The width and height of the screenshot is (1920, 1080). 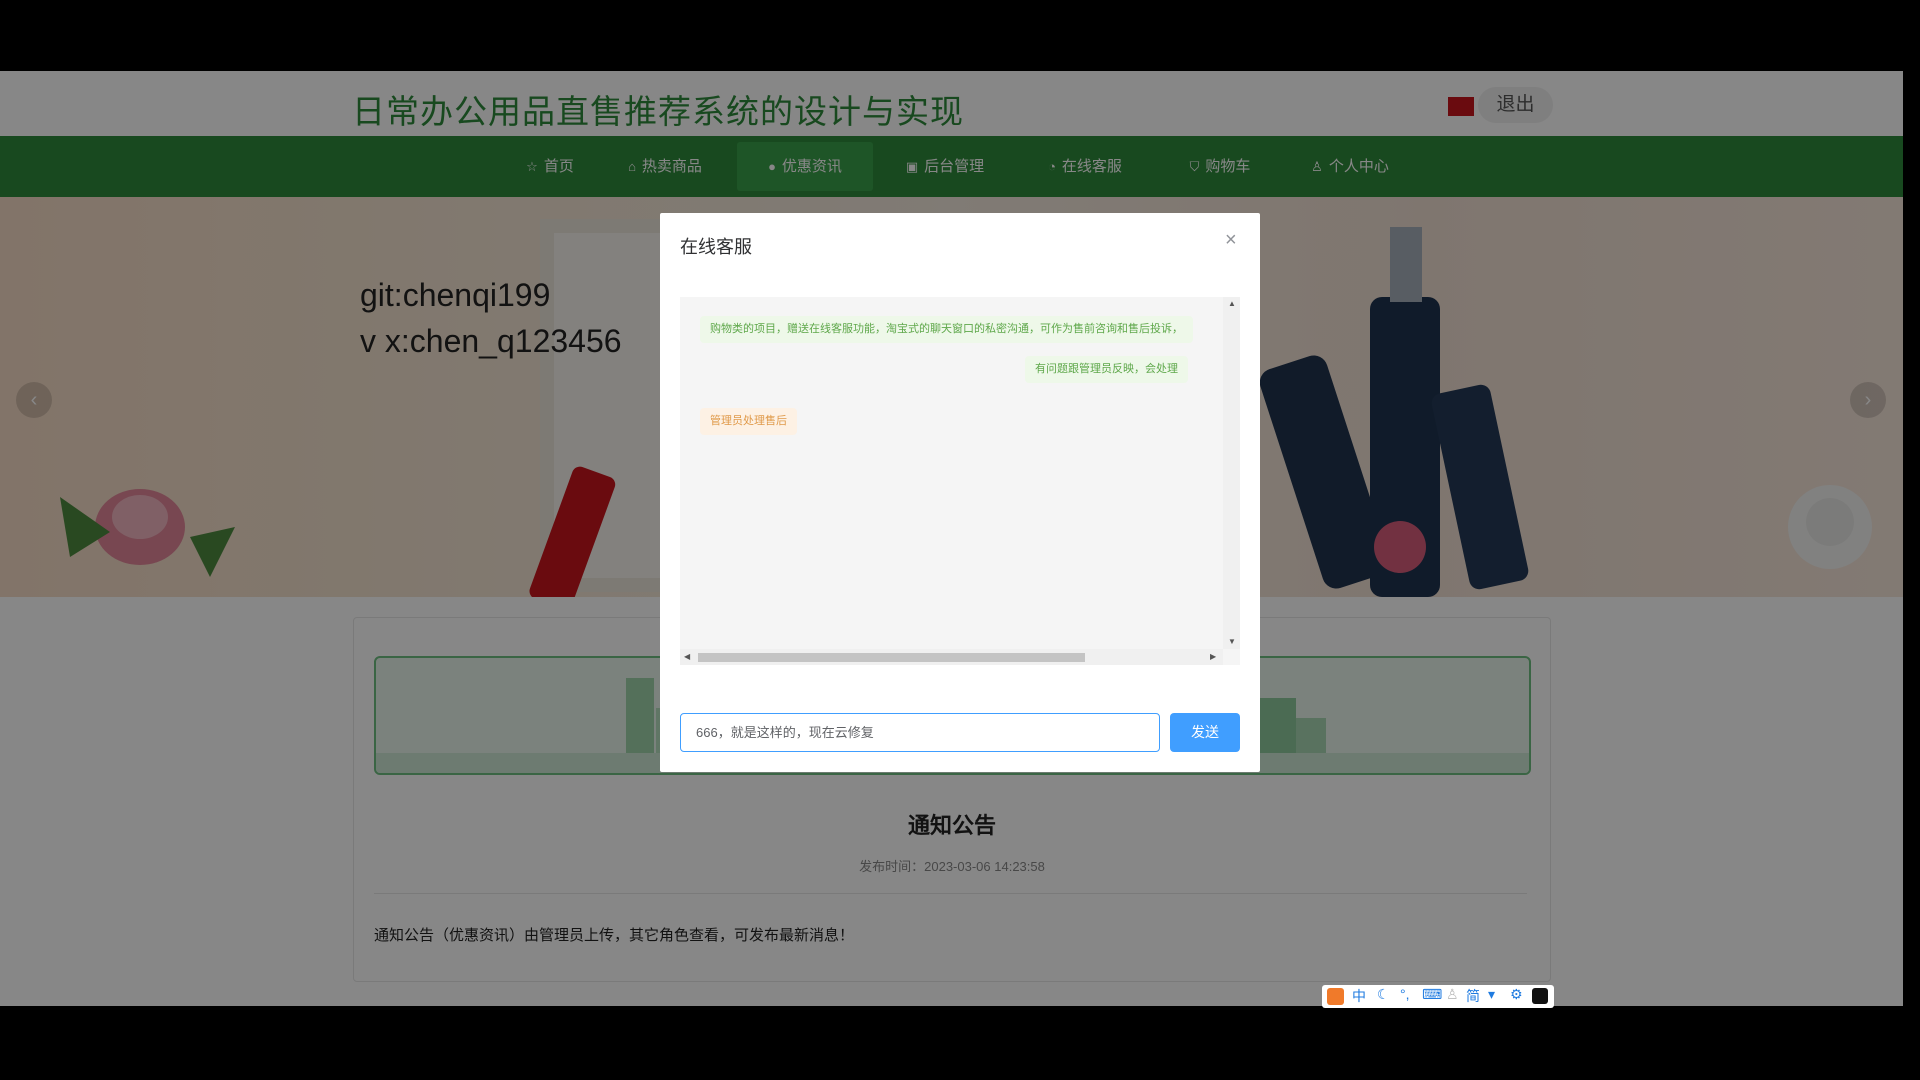 I want to click on sogou-logo-icon, so click(x=1335, y=996).